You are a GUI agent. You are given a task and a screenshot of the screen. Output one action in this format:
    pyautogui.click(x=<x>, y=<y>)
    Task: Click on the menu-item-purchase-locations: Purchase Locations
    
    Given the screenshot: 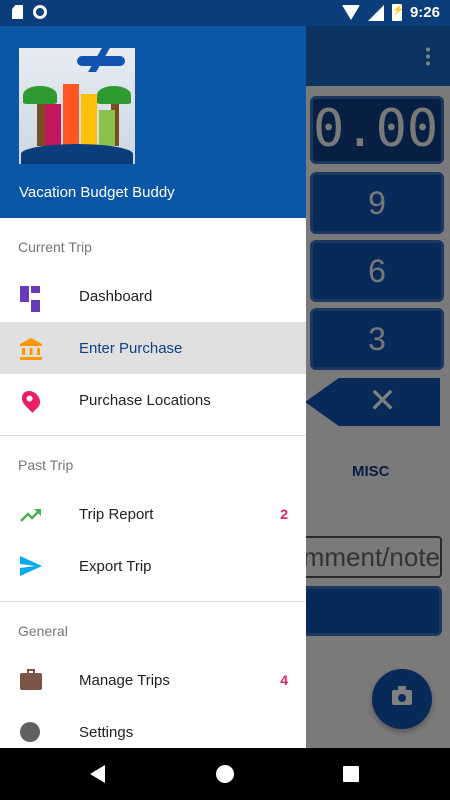 What is the action you would take?
    pyautogui.click(x=153, y=400)
    